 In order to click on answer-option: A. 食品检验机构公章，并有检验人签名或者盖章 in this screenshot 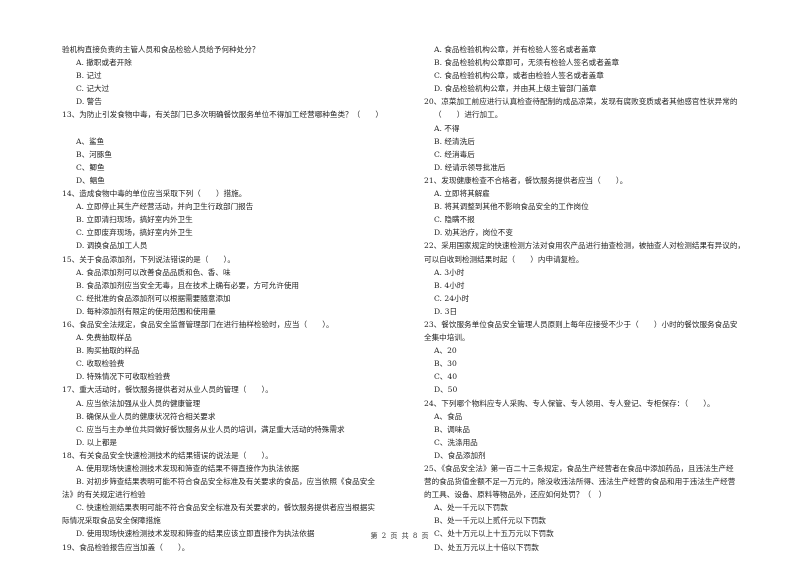, I will do `click(515, 49)`.